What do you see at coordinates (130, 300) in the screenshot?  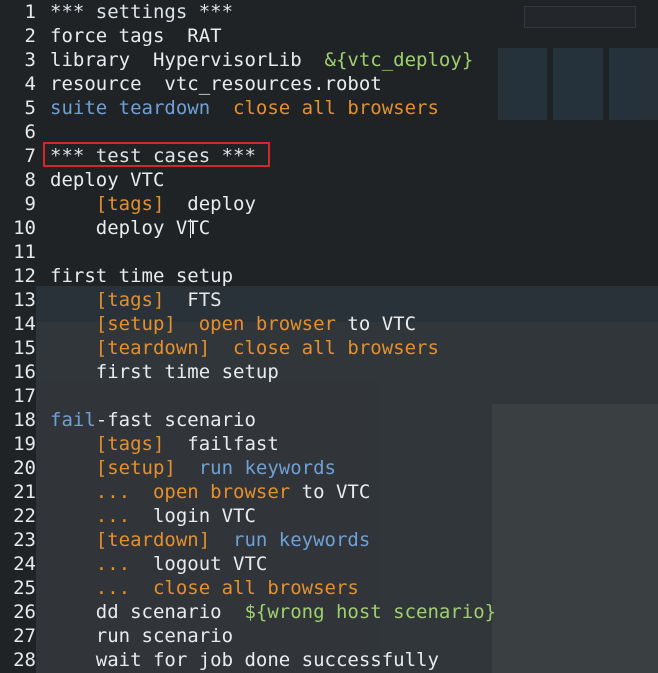 I see `code-token: [tags]` at bounding box center [130, 300].